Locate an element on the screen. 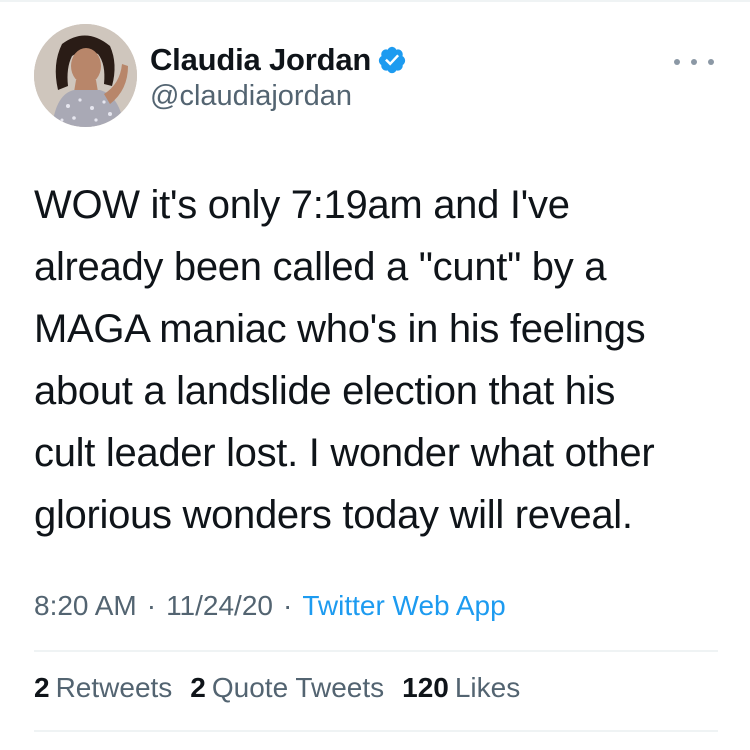 The image size is (750, 750). more-options-icon is located at coordinates (694, 62).